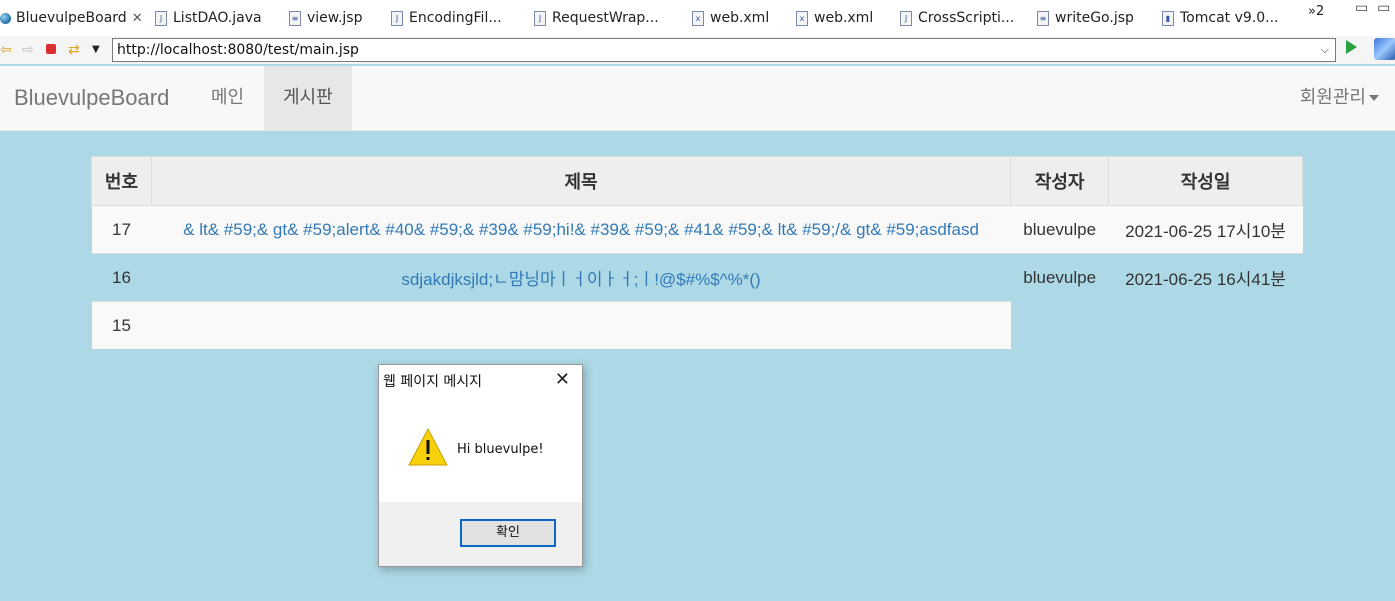  Describe the element at coordinates (308, 98) in the screenshot. I see `nav-item-board: 게시판` at that location.